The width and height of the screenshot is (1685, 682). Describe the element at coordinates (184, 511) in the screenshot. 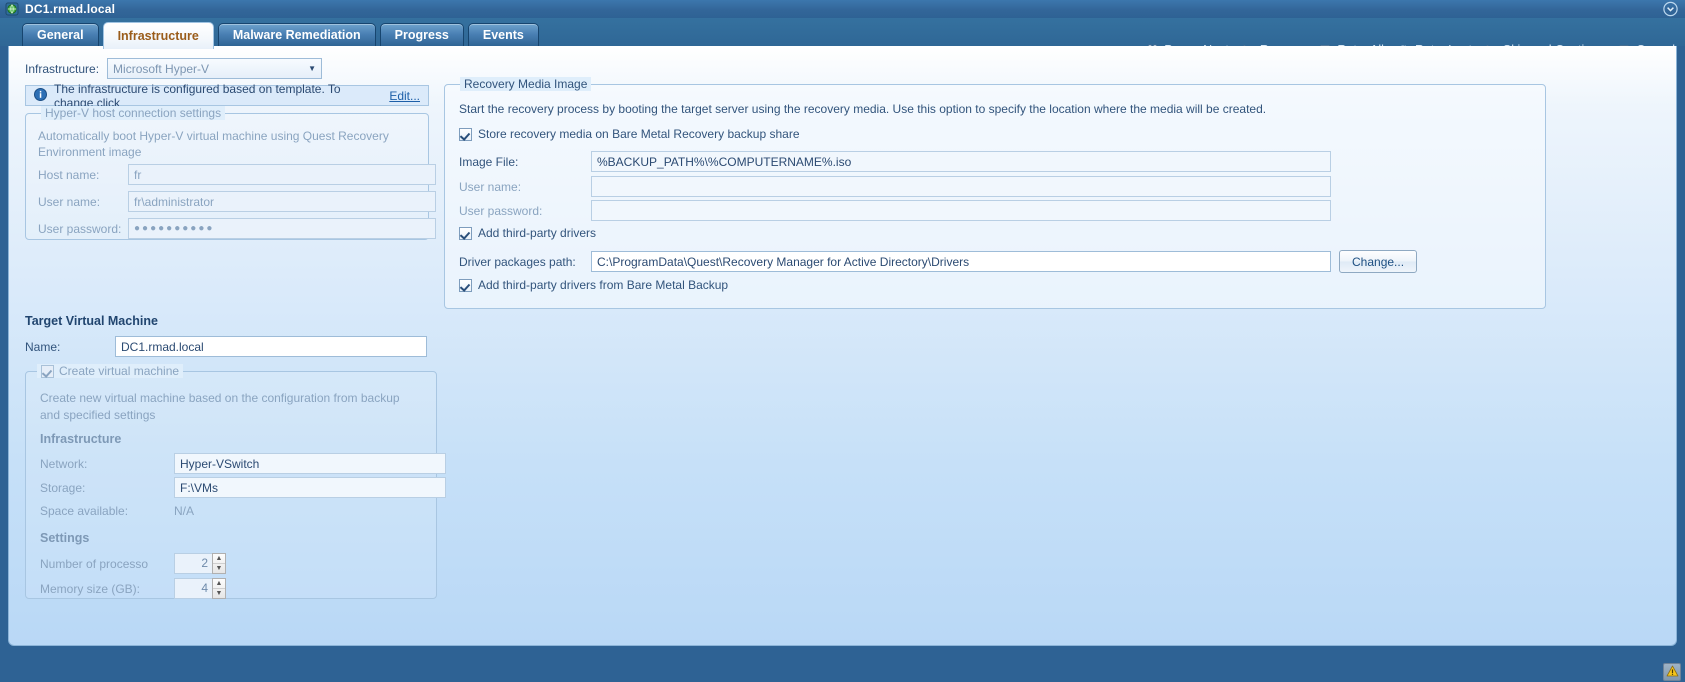

I see `space-available-value: N/A` at that location.